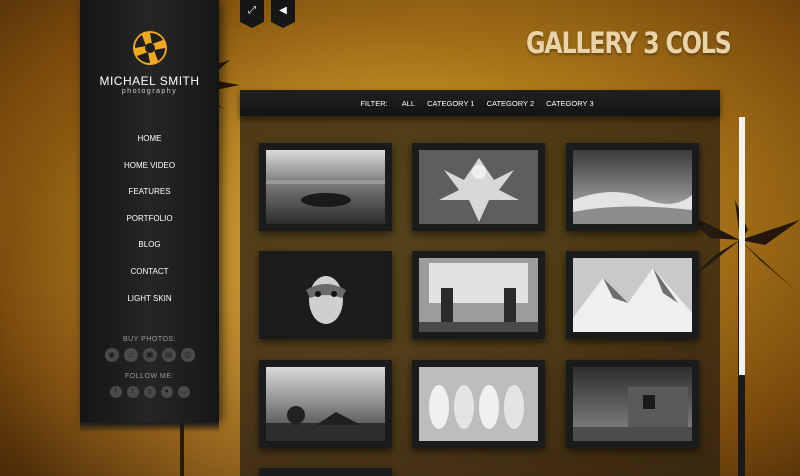 Image resolution: width=800 pixels, height=476 pixels. What do you see at coordinates (149, 305) in the screenshot?
I see `nav-item-light-skin: LIGHT SKIN` at bounding box center [149, 305].